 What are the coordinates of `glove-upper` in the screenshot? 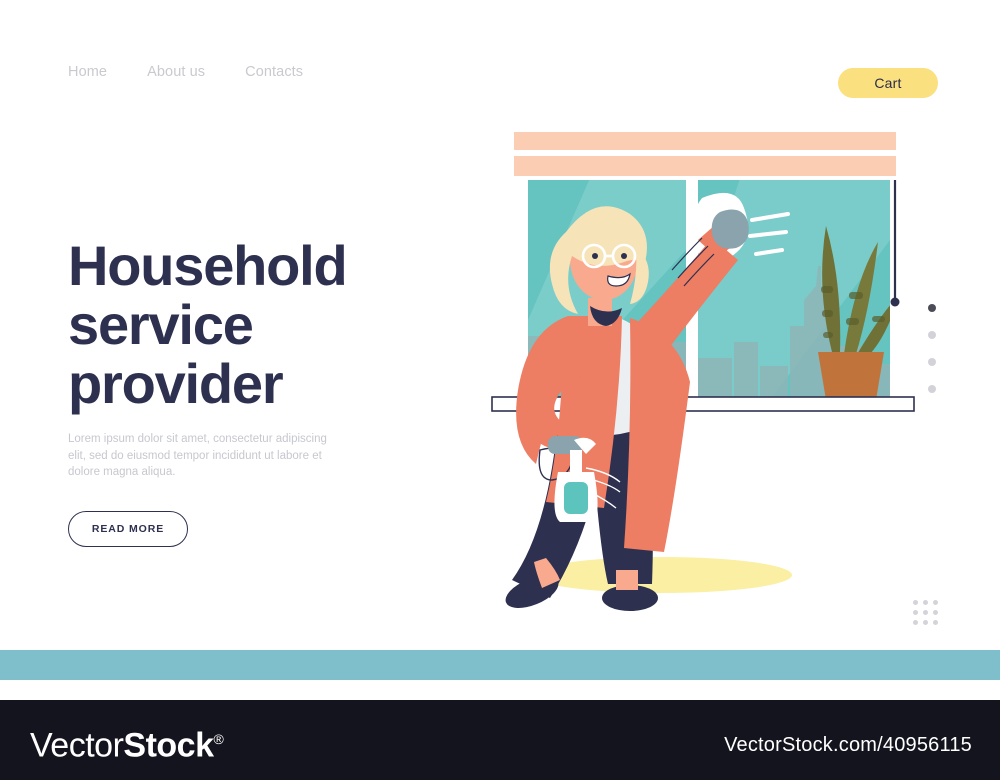 It's located at (730, 229).